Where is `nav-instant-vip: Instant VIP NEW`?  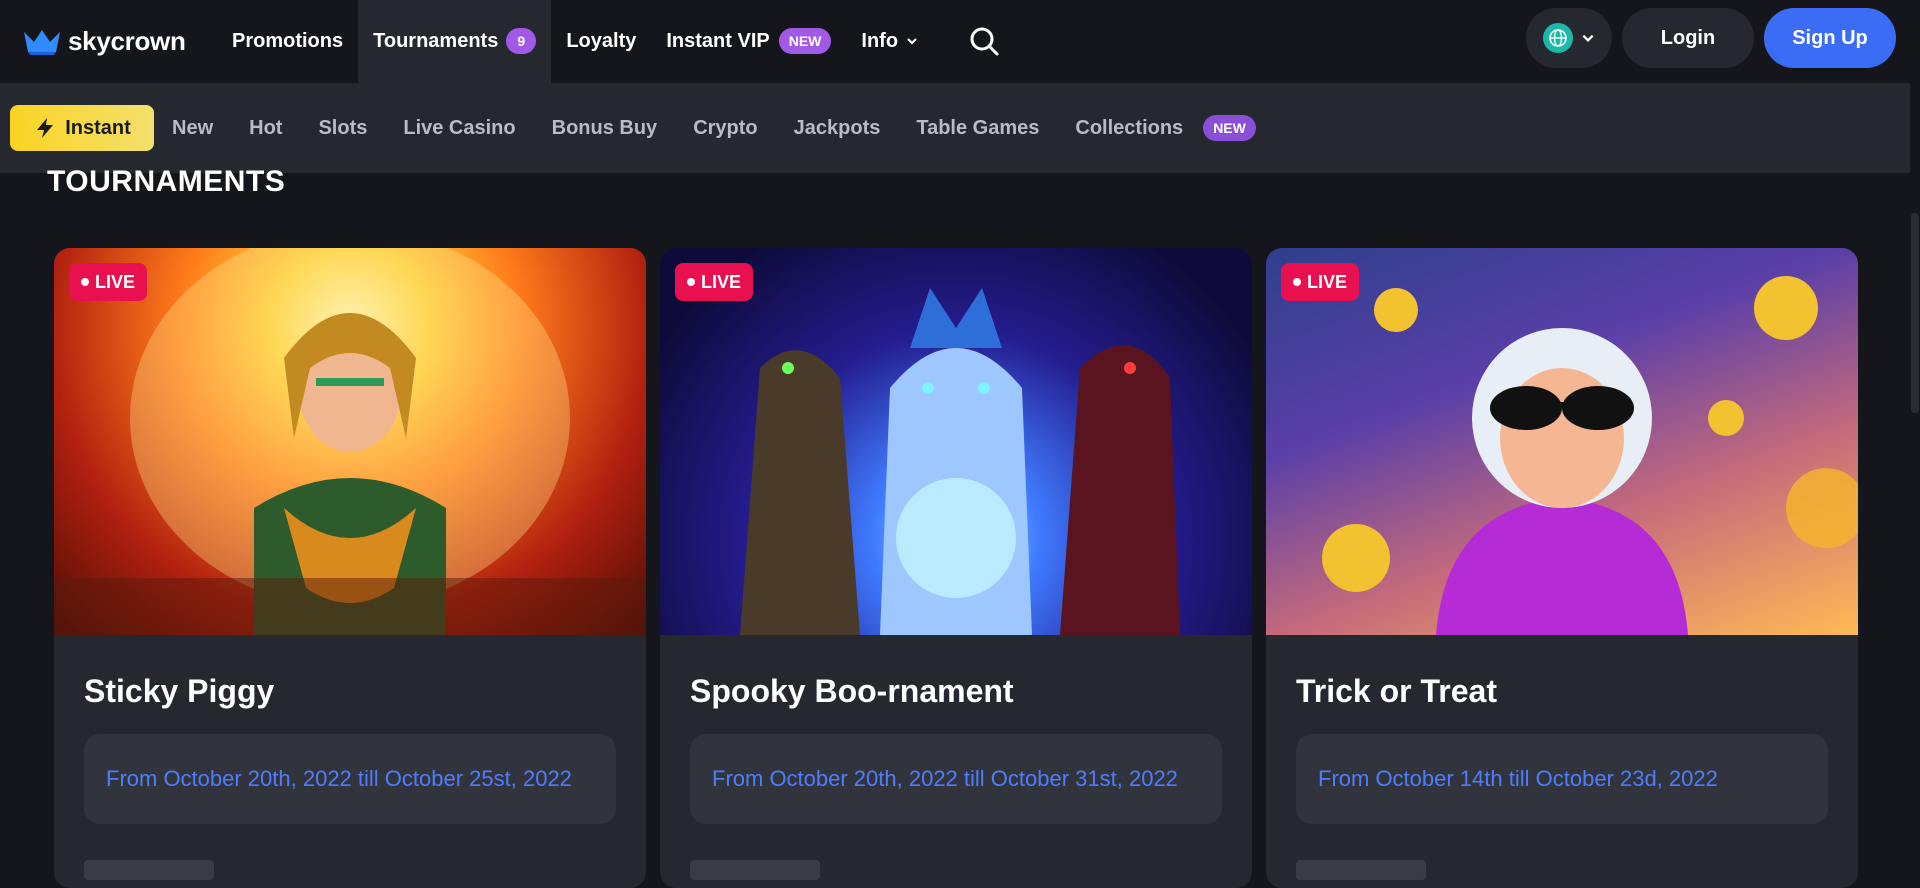 nav-instant-vip: Instant VIP NEW is located at coordinates (748, 41).